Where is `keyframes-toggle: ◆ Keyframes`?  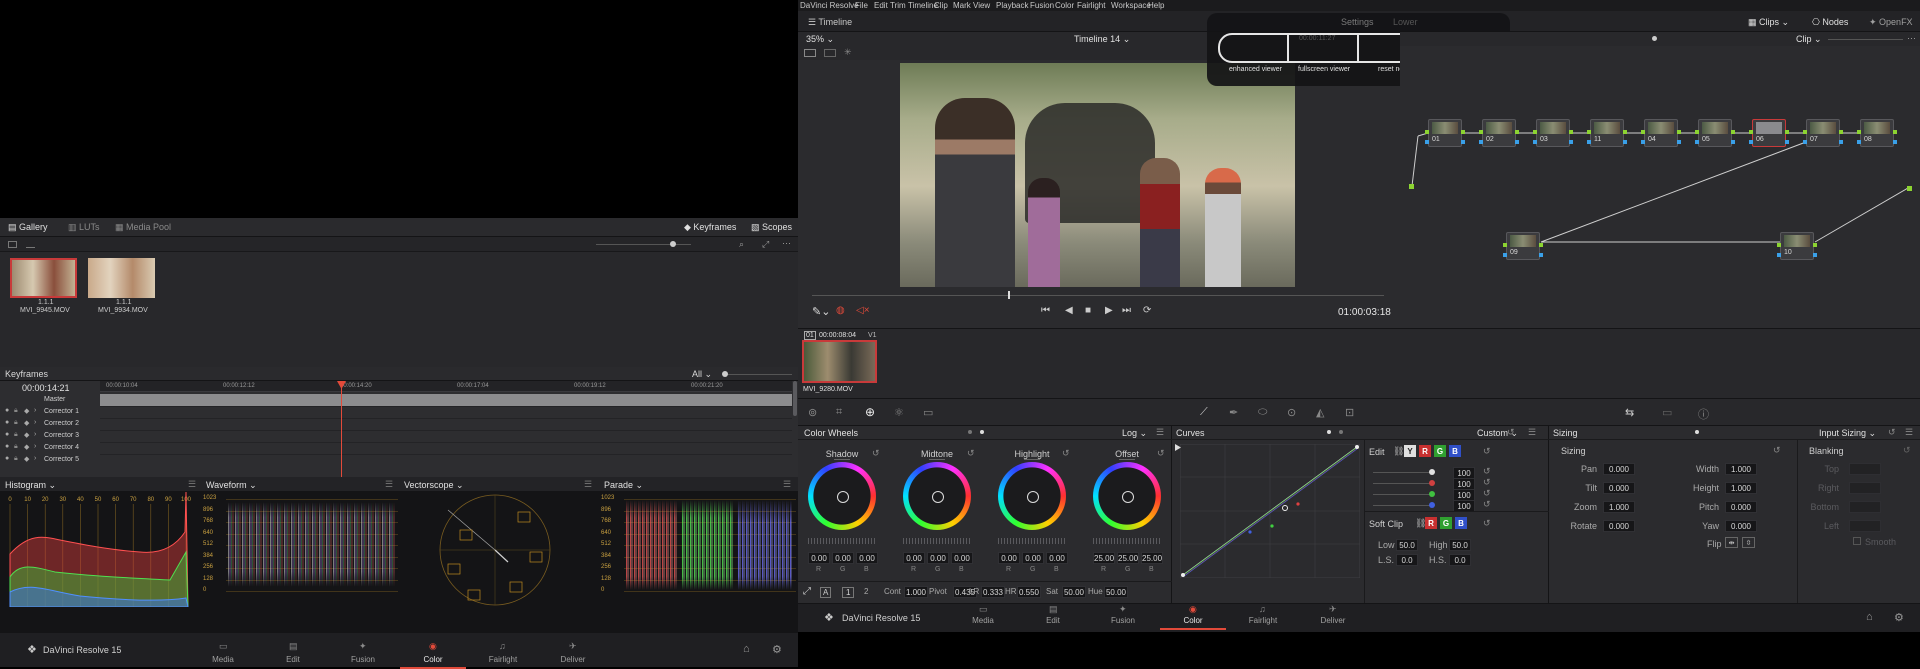
keyframes-toggle: ◆ Keyframes is located at coordinates (710, 227).